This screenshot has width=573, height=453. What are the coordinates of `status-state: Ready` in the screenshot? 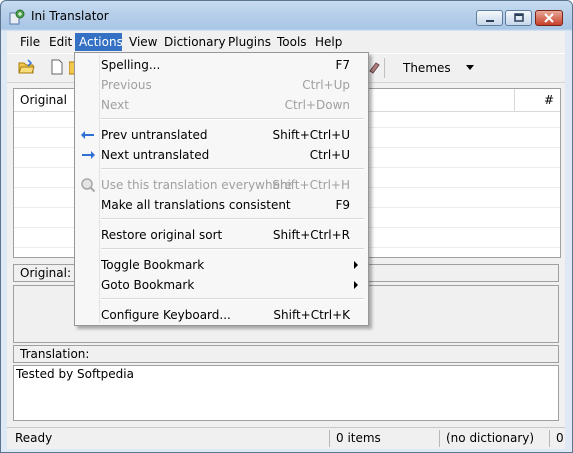 It's located at (34, 438).